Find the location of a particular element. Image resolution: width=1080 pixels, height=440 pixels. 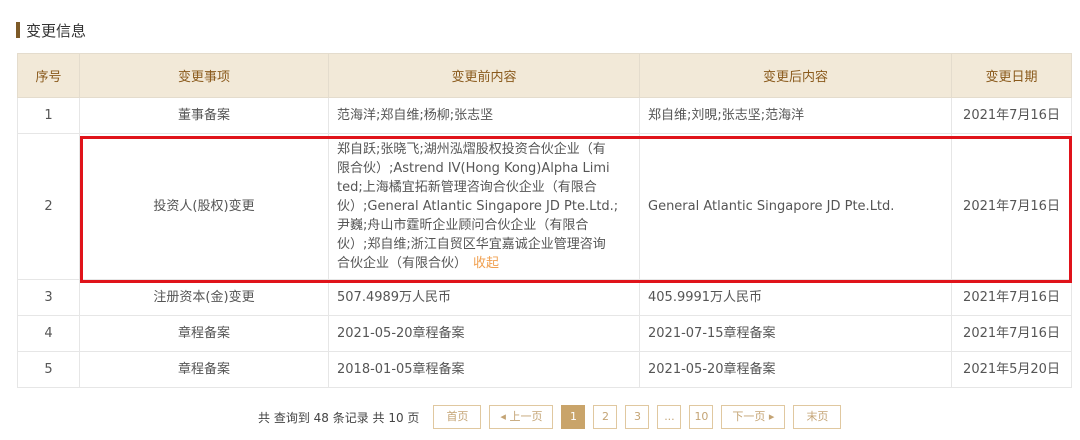

row-index: 4 is located at coordinates (48, 333).